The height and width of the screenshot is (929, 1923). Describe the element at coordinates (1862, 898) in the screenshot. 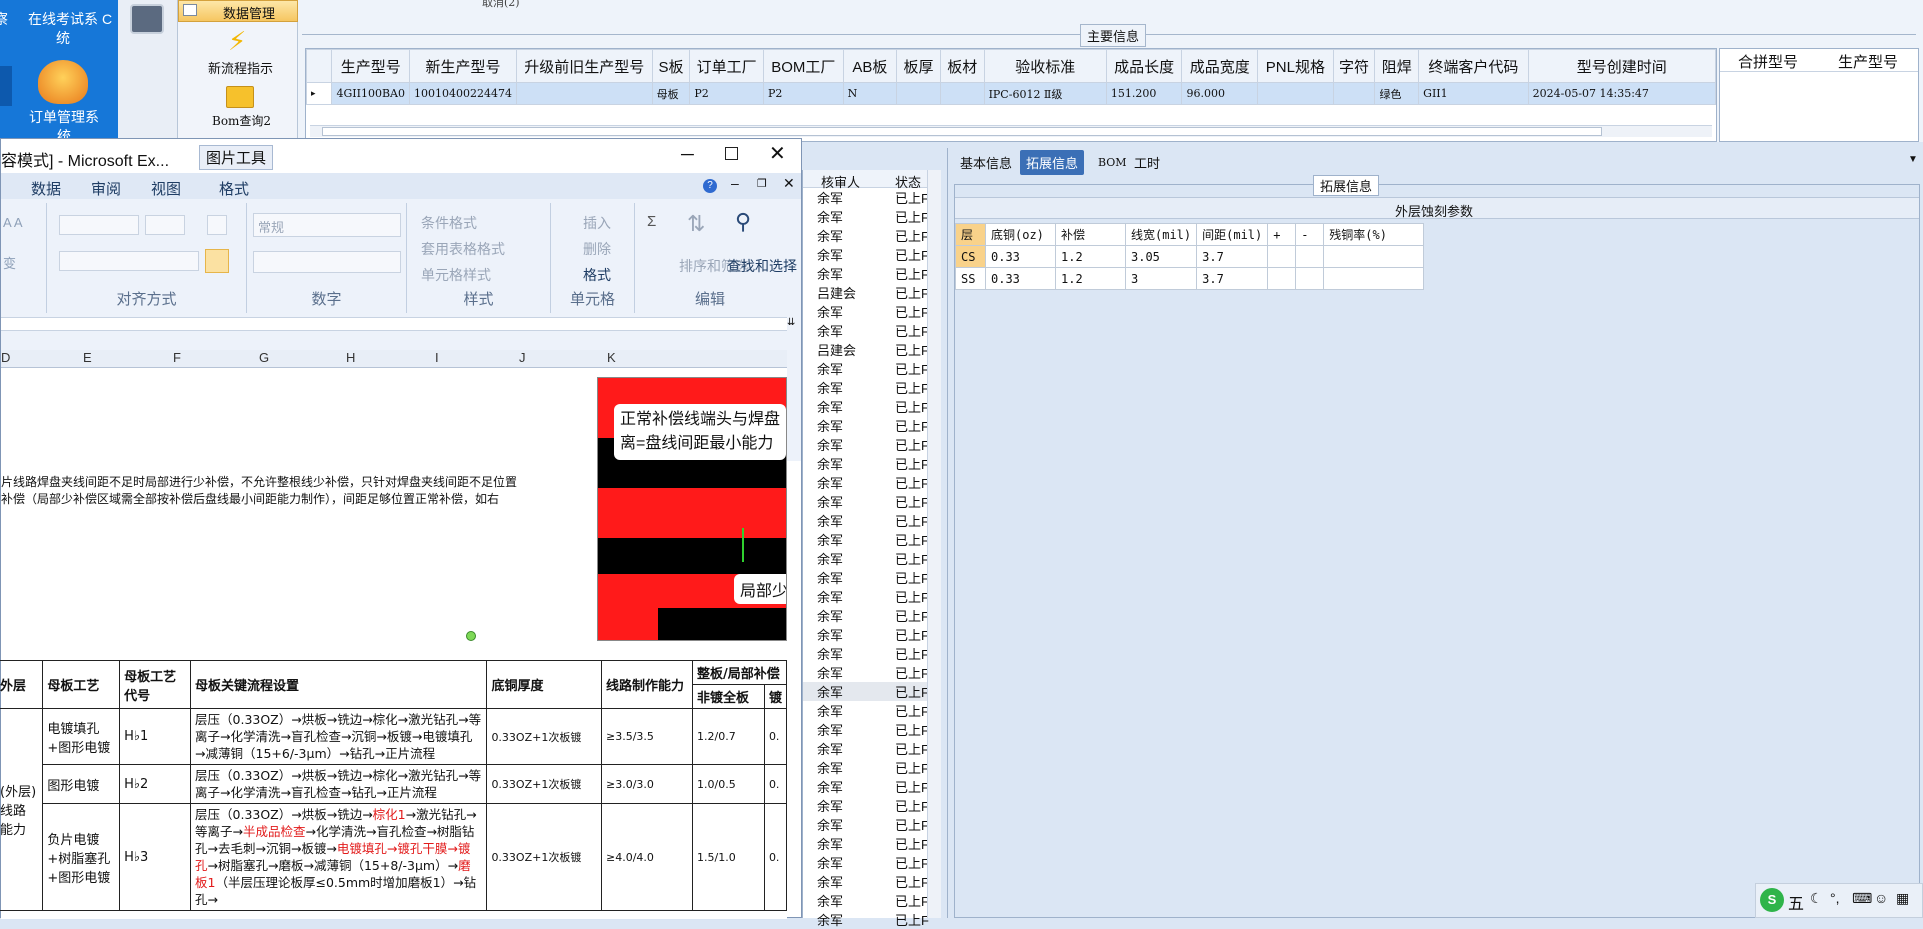

I see `keyboard-icon: ⌨` at that location.